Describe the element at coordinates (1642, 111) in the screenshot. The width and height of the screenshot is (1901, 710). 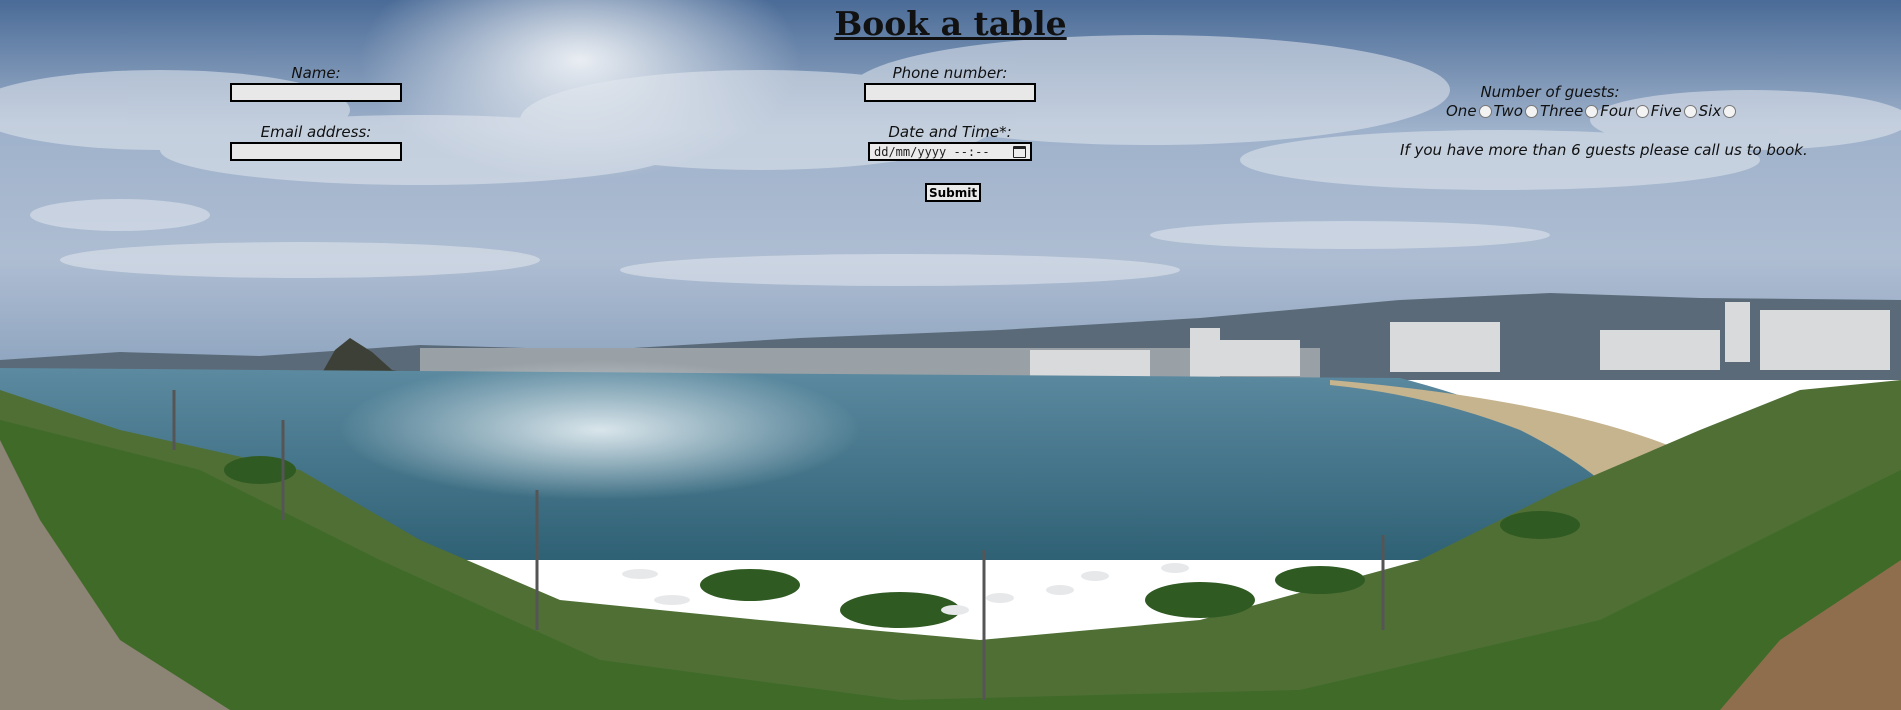
I see `guest-radio-four` at that location.